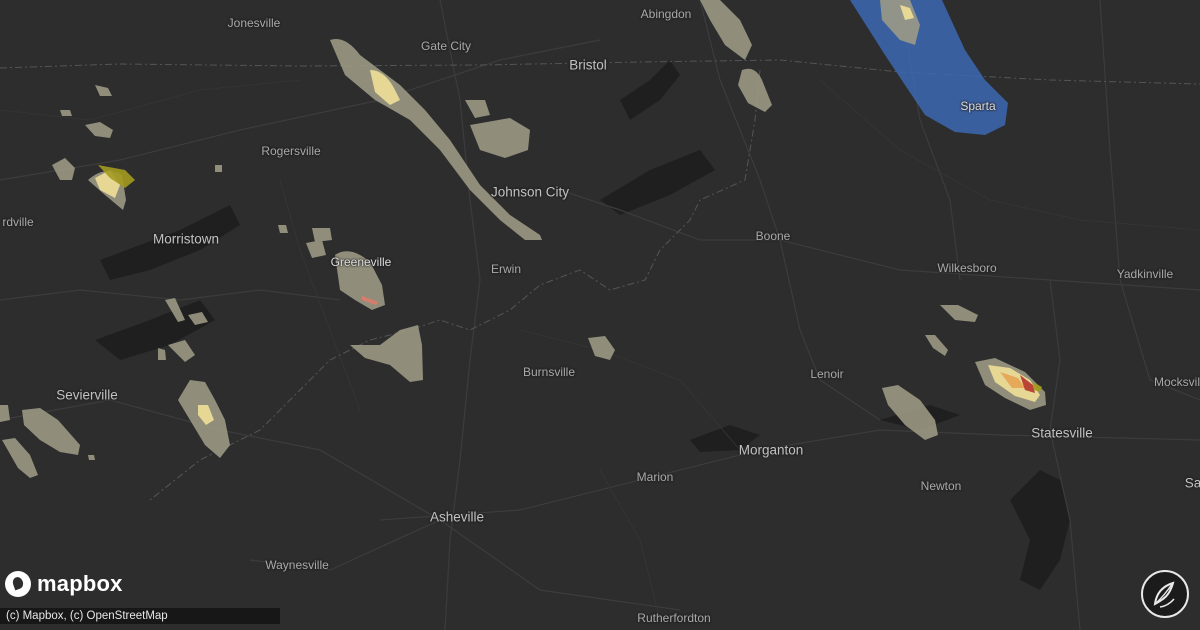 The height and width of the screenshot is (630, 1200). Describe the element at coordinates (1062, 433) in the screenshot. I see `city-label: Statesville` at that location.